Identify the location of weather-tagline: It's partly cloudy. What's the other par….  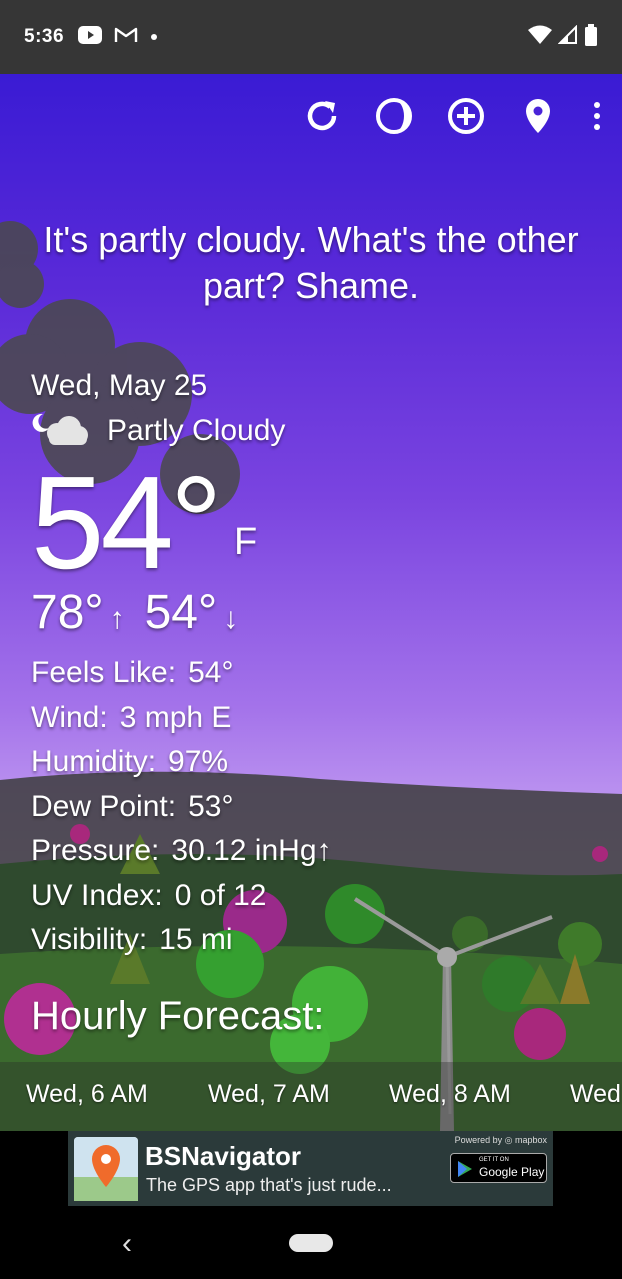
(311, 262).